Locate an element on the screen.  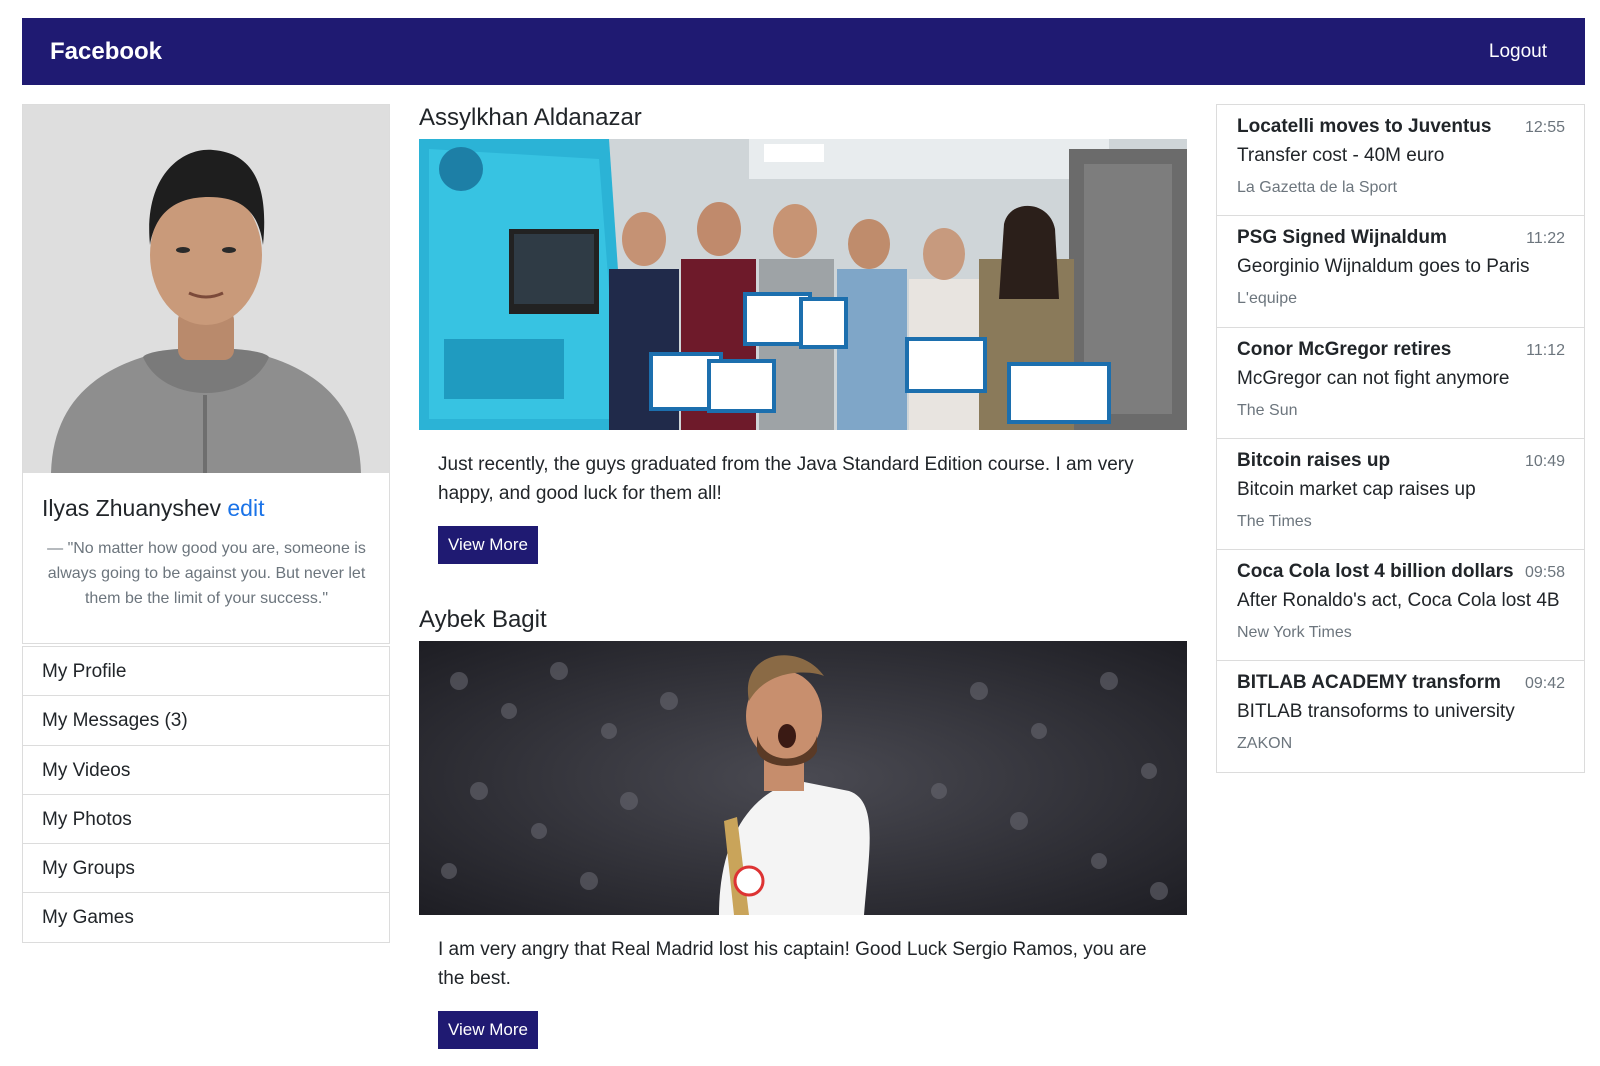
sidebar-item-my-messages: My Messages (3) is located at coordinates (206, 721).